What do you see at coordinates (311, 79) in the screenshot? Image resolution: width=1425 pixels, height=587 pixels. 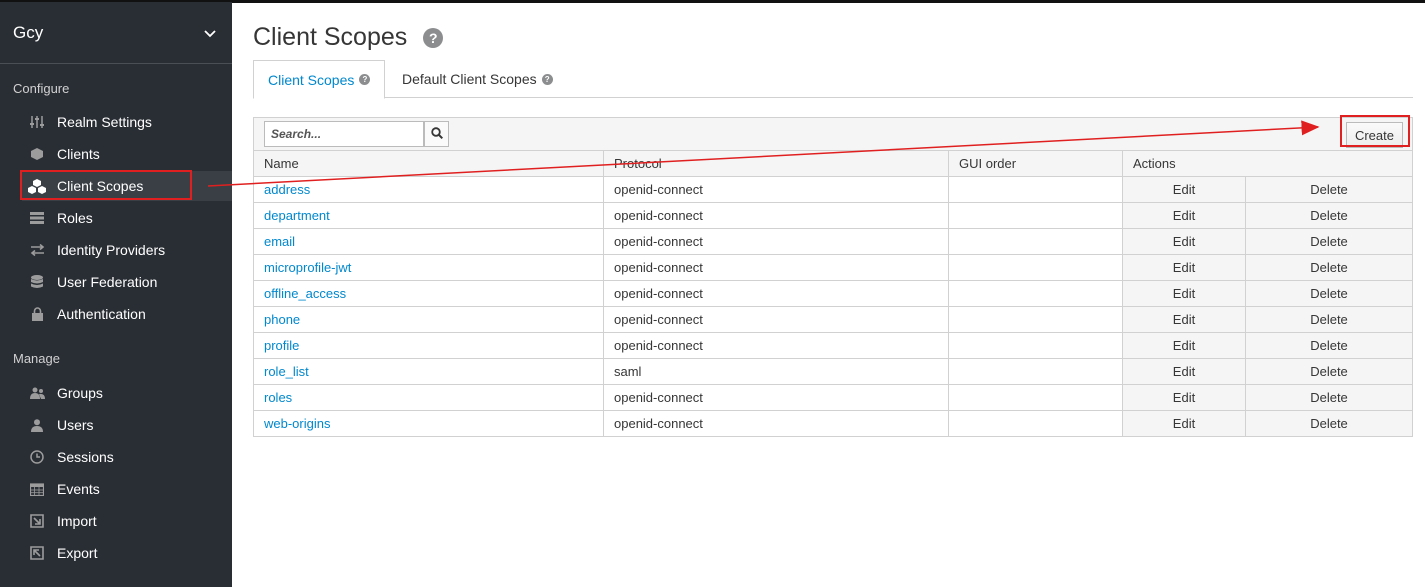 I see `tab-label: Client Scopes` at bounding box center [311, 79].